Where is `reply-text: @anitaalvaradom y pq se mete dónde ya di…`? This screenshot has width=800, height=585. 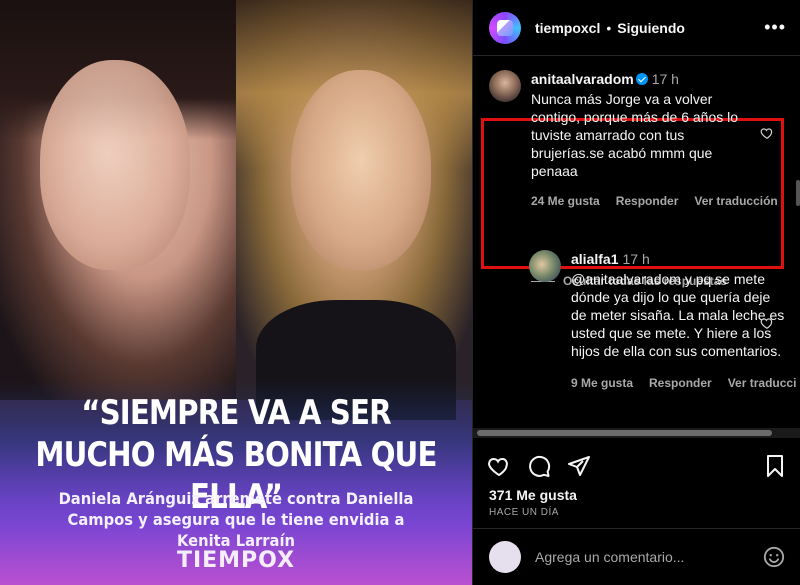
reply-text: @anitaalvaradom y pq se mete dónde ya di… is located at coordinates (678, 315).